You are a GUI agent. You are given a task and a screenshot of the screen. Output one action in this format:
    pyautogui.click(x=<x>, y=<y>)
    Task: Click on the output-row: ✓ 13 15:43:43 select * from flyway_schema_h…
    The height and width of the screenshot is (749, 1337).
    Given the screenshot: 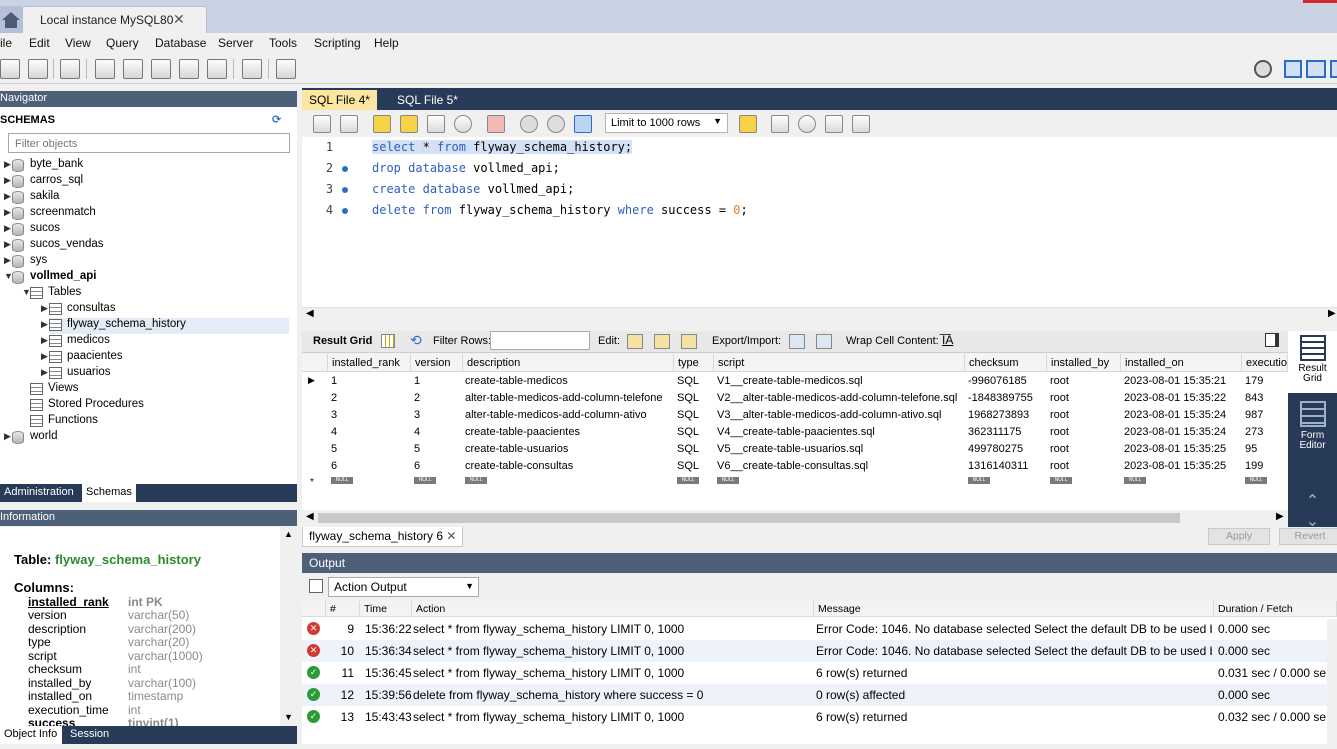 What is the action you would take?
    pyautogui.click(x=819, y=717)
    